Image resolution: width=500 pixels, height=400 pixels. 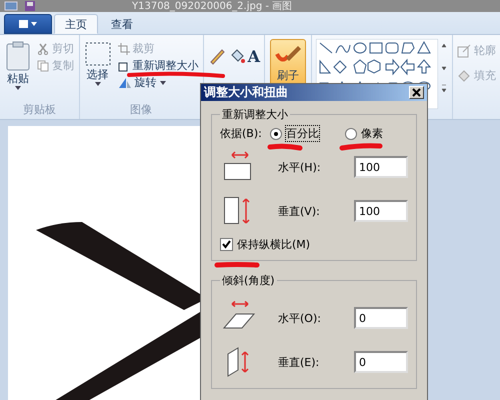 What do you see at coordinates (464, 75) in the screenshot?
I see `fill-bucket-icon` at bounding box center [464, 75].